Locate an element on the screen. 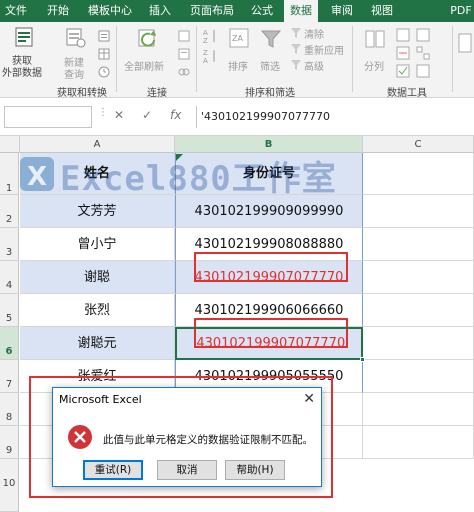 The width and height of the screenshot is (474, 512). advanced-label: 高级 is located at coordinates (314, 67).